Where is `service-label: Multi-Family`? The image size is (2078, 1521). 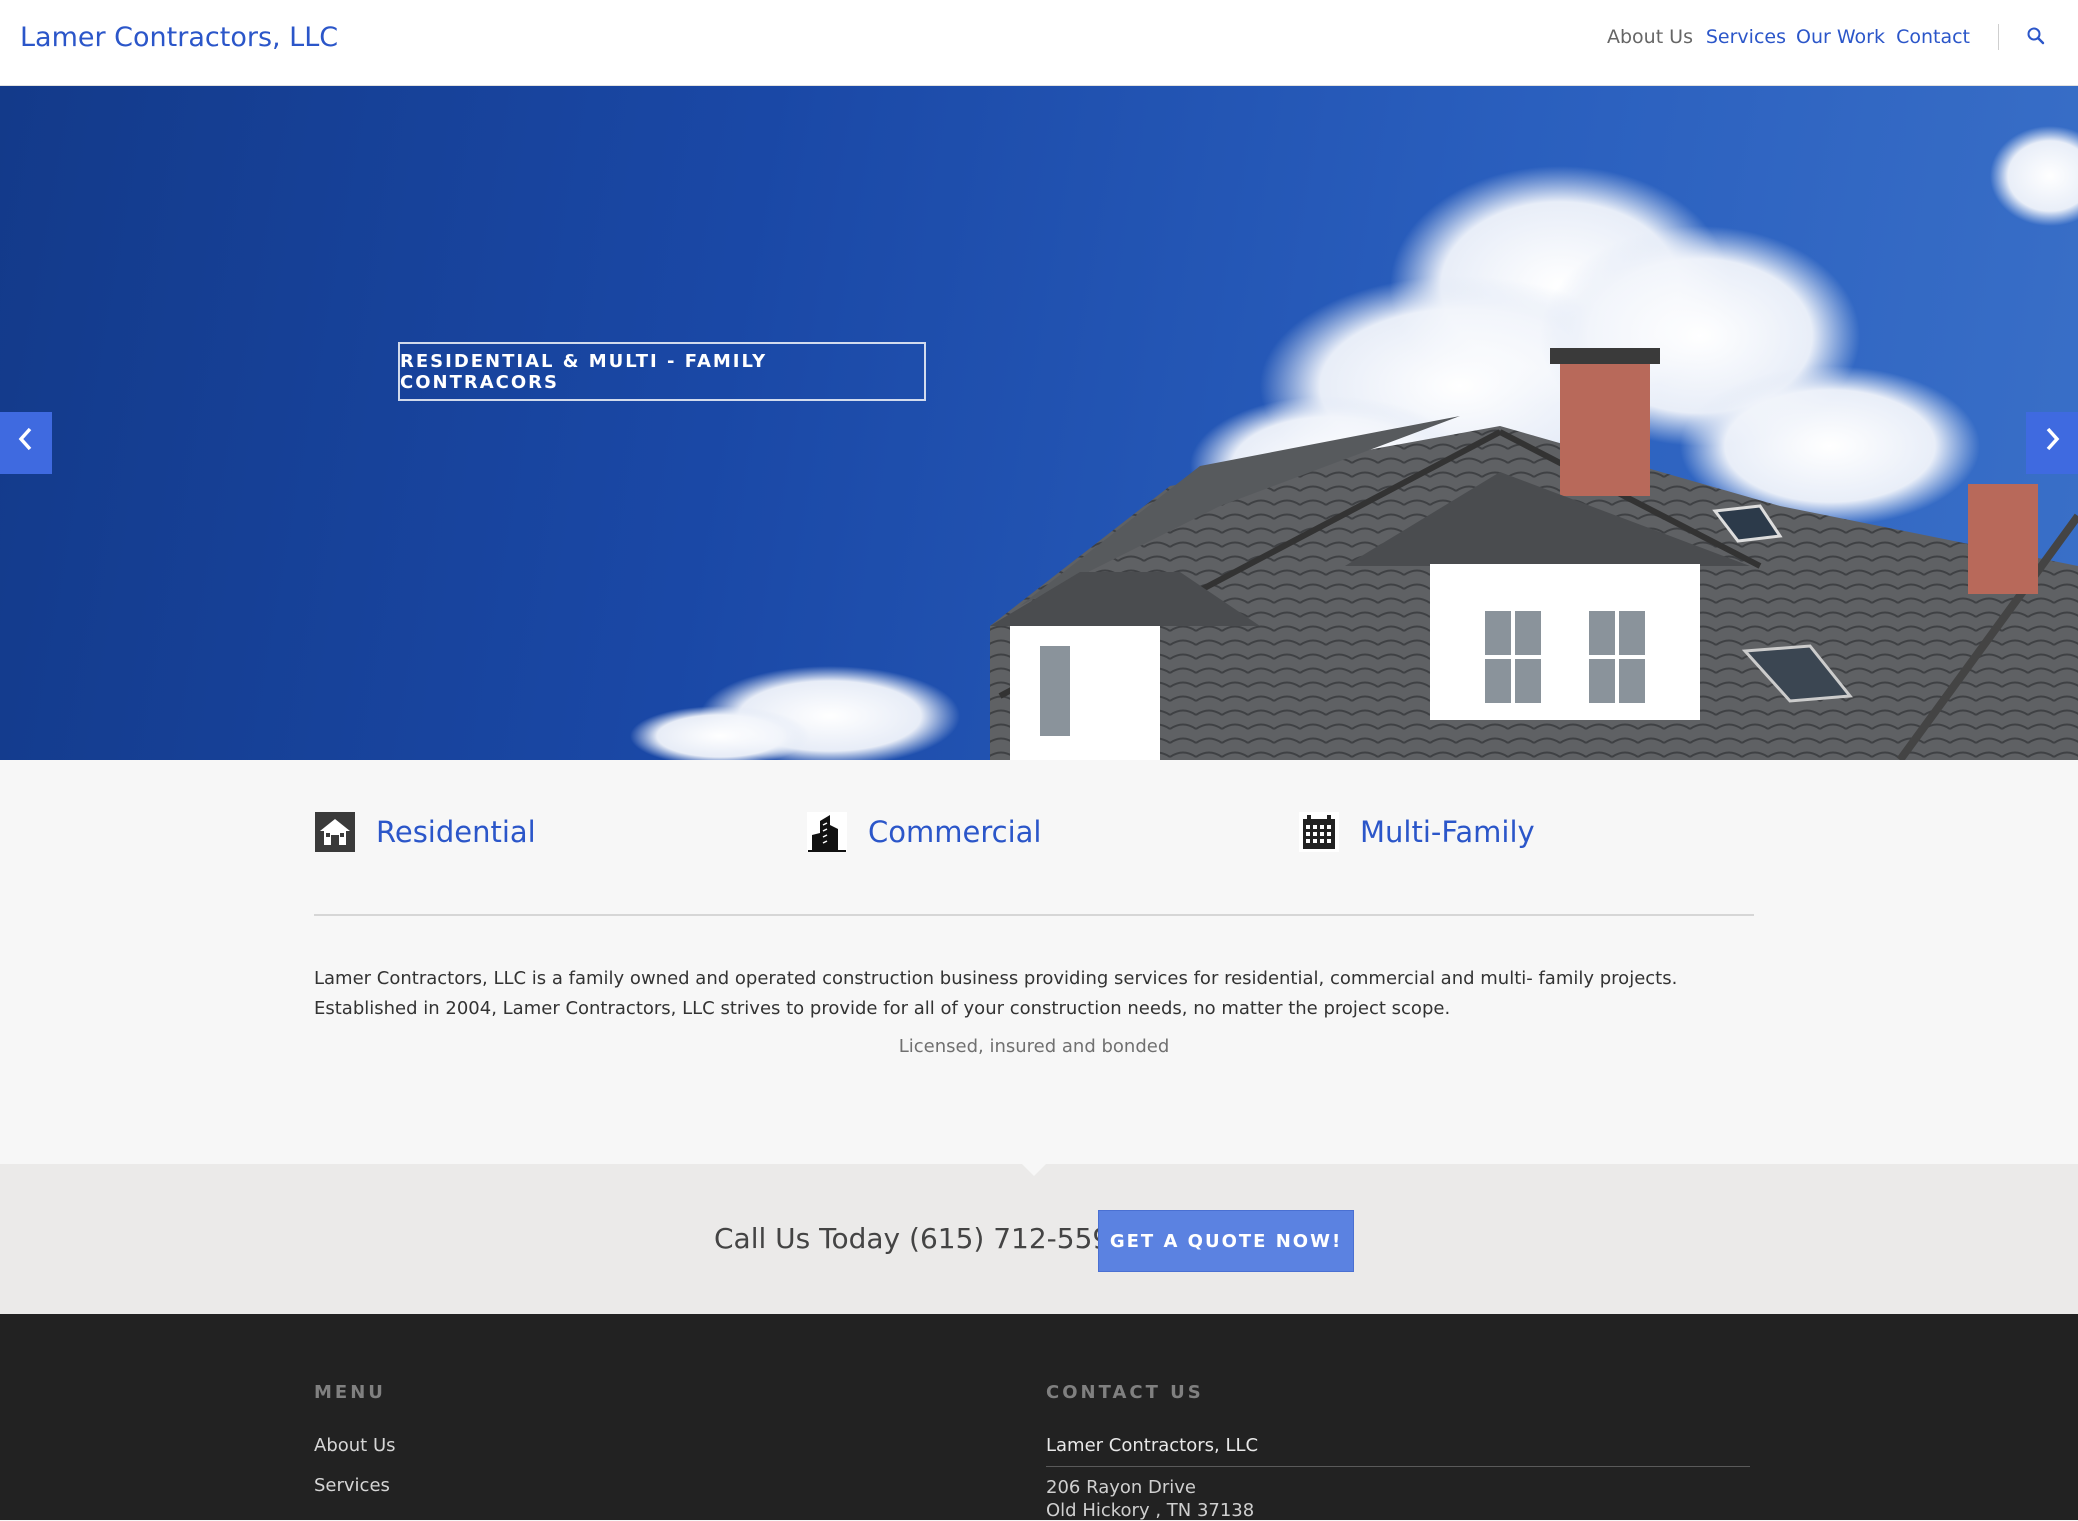
service-label: Multi-Family is located at coordinates (1447, 832).